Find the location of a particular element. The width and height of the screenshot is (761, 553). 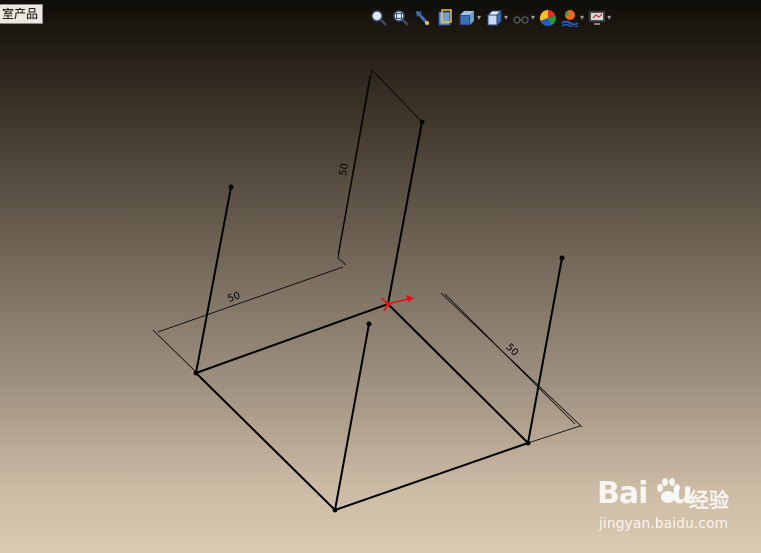

watermark-url: jingyan.baidu.com is located at coordinates (664, 524).